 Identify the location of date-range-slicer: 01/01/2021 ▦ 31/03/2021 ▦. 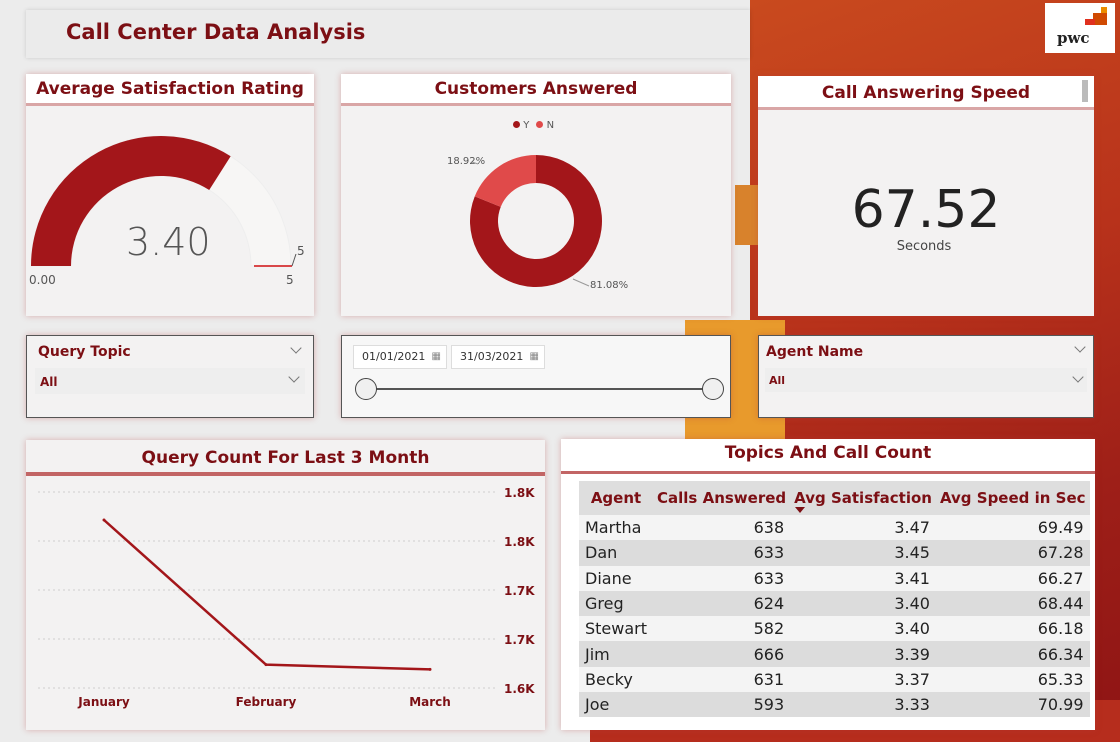
(536, 376).